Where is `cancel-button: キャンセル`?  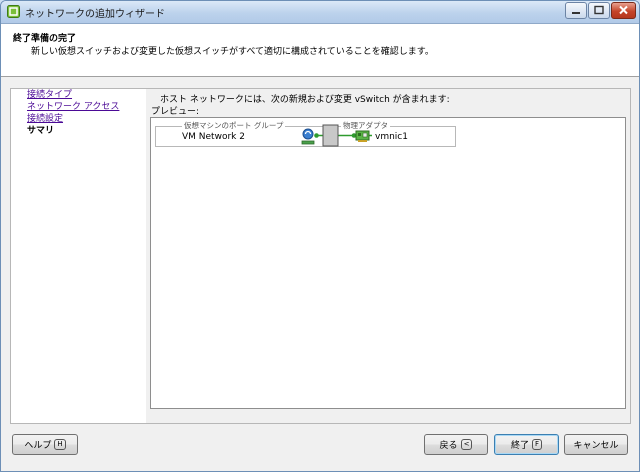 cancel-button: キャンセル is located at coordinates (596, 444).